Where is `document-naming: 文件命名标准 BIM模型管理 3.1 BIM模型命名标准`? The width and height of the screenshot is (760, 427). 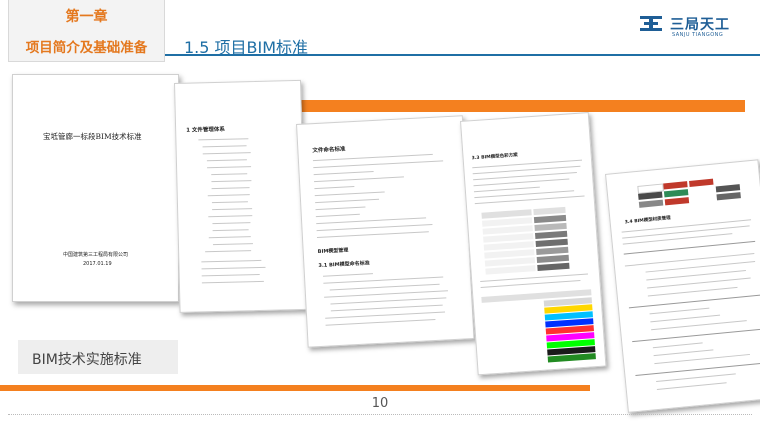
document-naming: 文件命名标准 BIM模型管理 3.1 BIM模型命名标准 is located at coordinates (385, 231).